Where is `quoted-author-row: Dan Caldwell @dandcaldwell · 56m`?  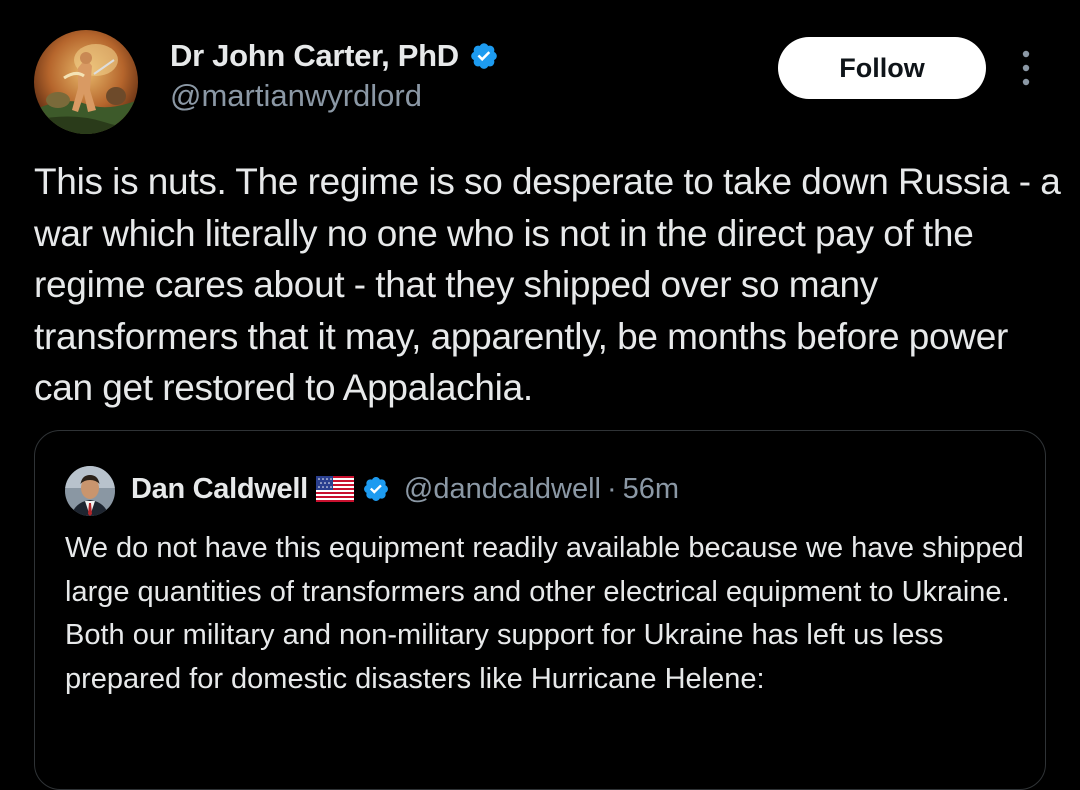 quoted-author-row: Dan Caldwell @dandcaldwell · 56m is located at coordinates (405, 489).